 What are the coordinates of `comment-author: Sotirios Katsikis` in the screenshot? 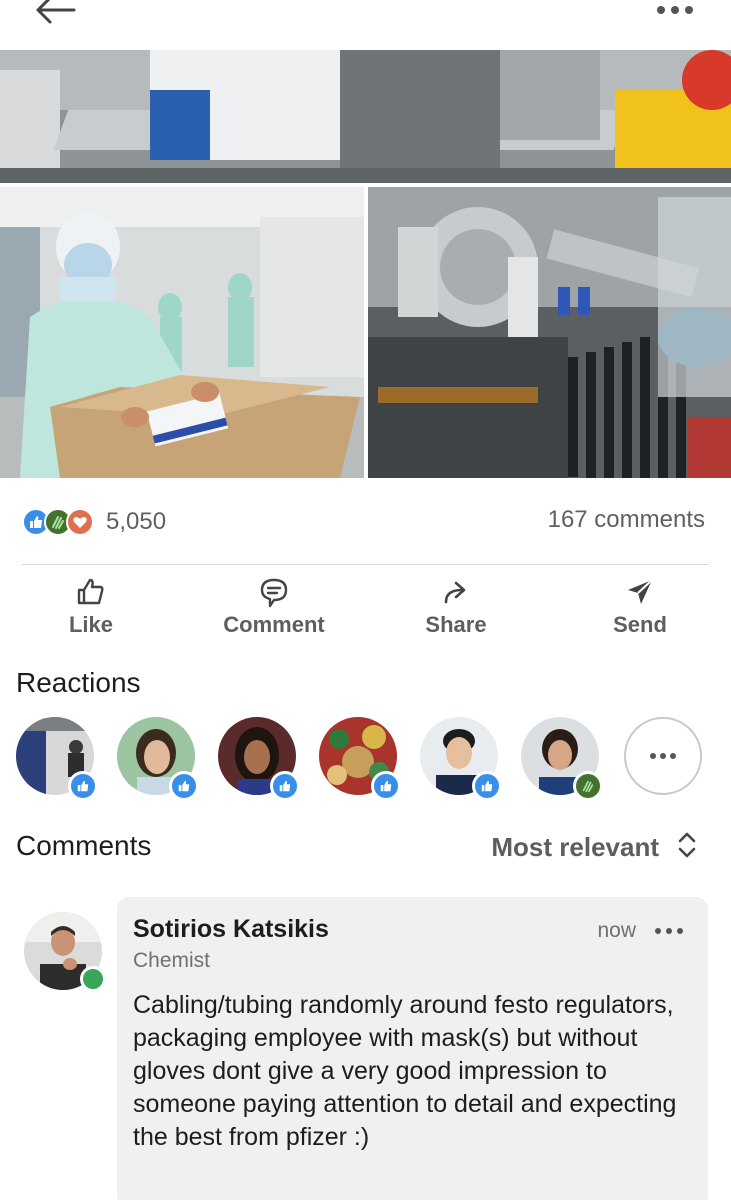 It's located at (231, 929).